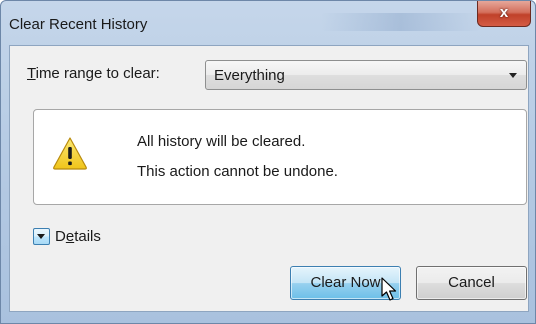 The height and width of the screenshot is (324, 536). I want to click on close-button: x, so click(504, 14).